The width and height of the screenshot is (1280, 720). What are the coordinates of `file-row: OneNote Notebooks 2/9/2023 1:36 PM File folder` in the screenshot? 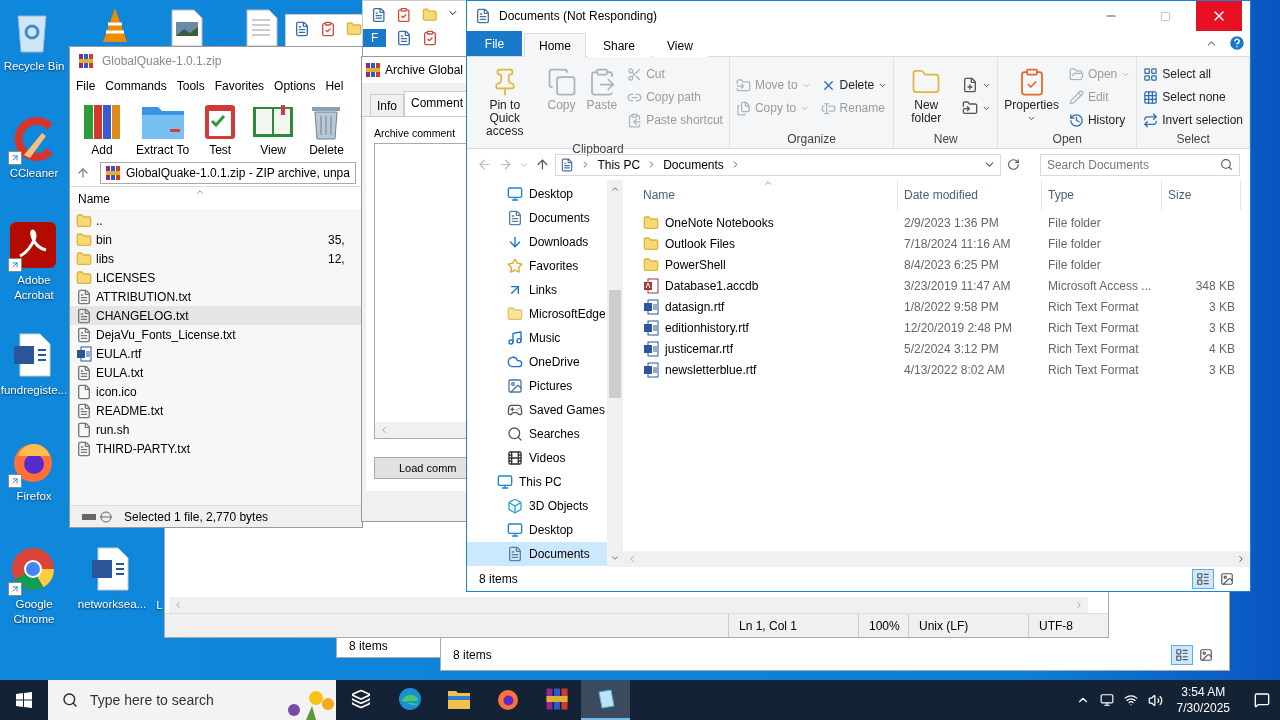 It's located at (936, 222).